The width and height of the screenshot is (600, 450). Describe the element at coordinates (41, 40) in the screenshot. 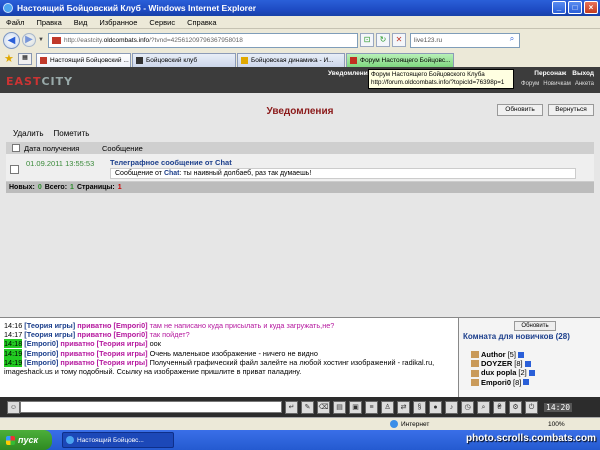

I see `history-dropdown-icon: ▼` at that location.